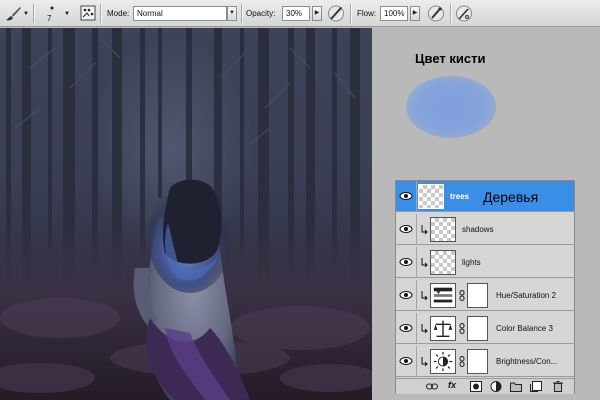 The height and width of the screenshot is (400, 600). I want to click on layer-name: lights, so click(471, 262).